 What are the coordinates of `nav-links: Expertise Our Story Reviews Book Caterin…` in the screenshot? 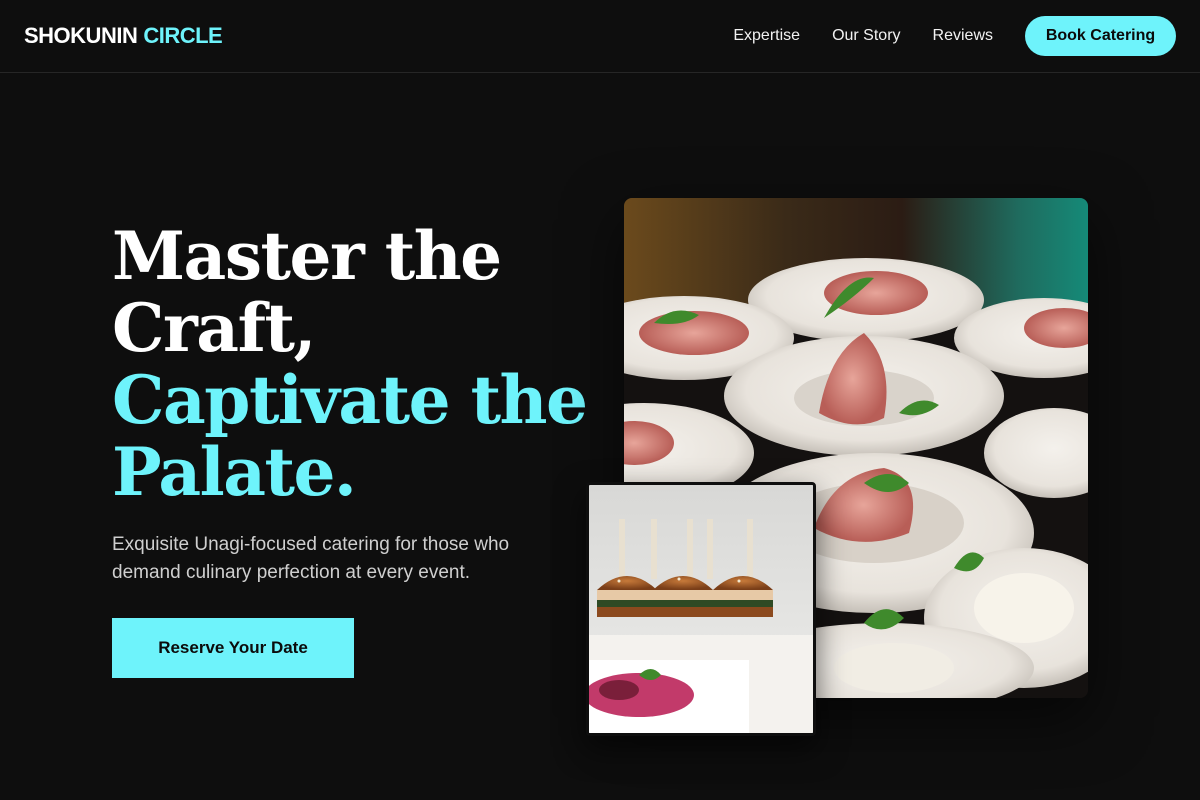 It's located at (954, 36).